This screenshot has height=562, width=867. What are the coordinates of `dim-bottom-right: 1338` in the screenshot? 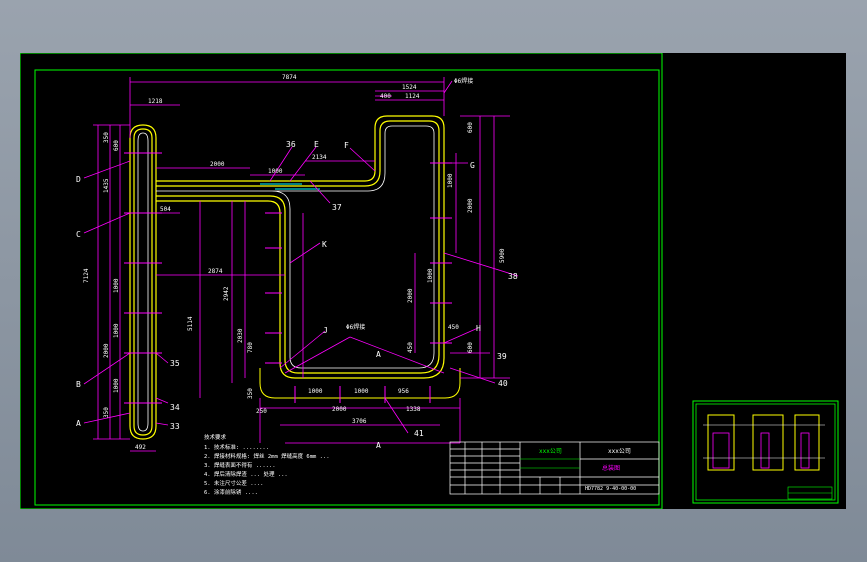 It's located at (413, 409).